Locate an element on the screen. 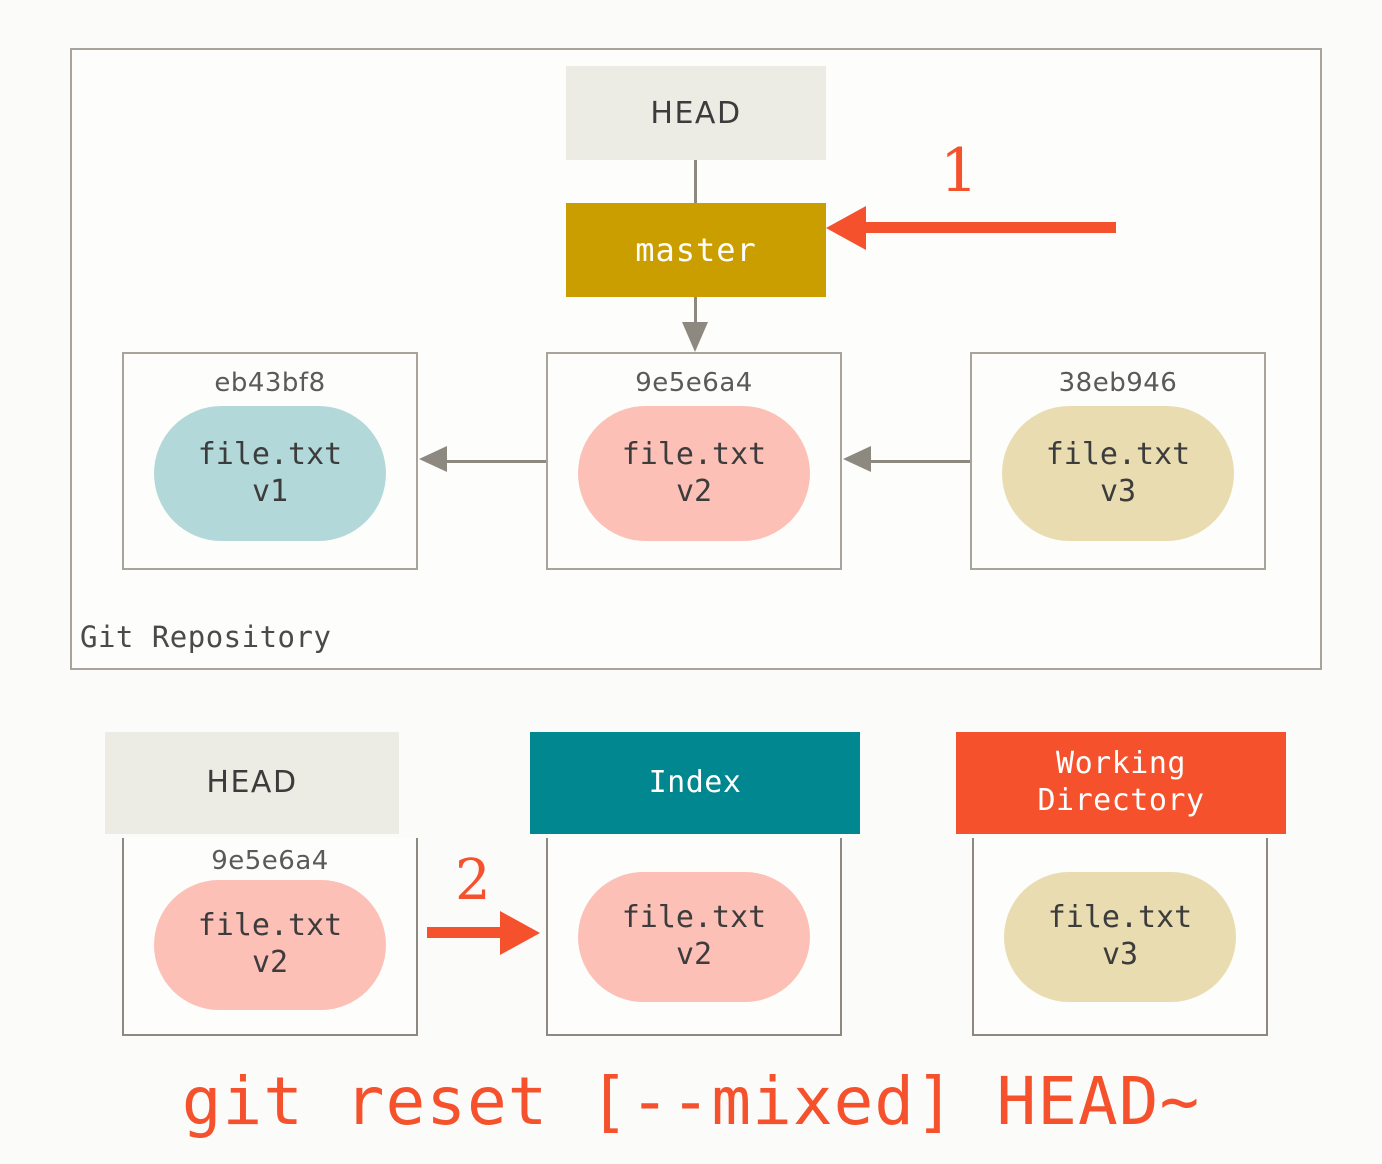 The height and width of the screenshot is (1164, 1382). step-two-number-label: 2 is located at coordinates (473, 880).